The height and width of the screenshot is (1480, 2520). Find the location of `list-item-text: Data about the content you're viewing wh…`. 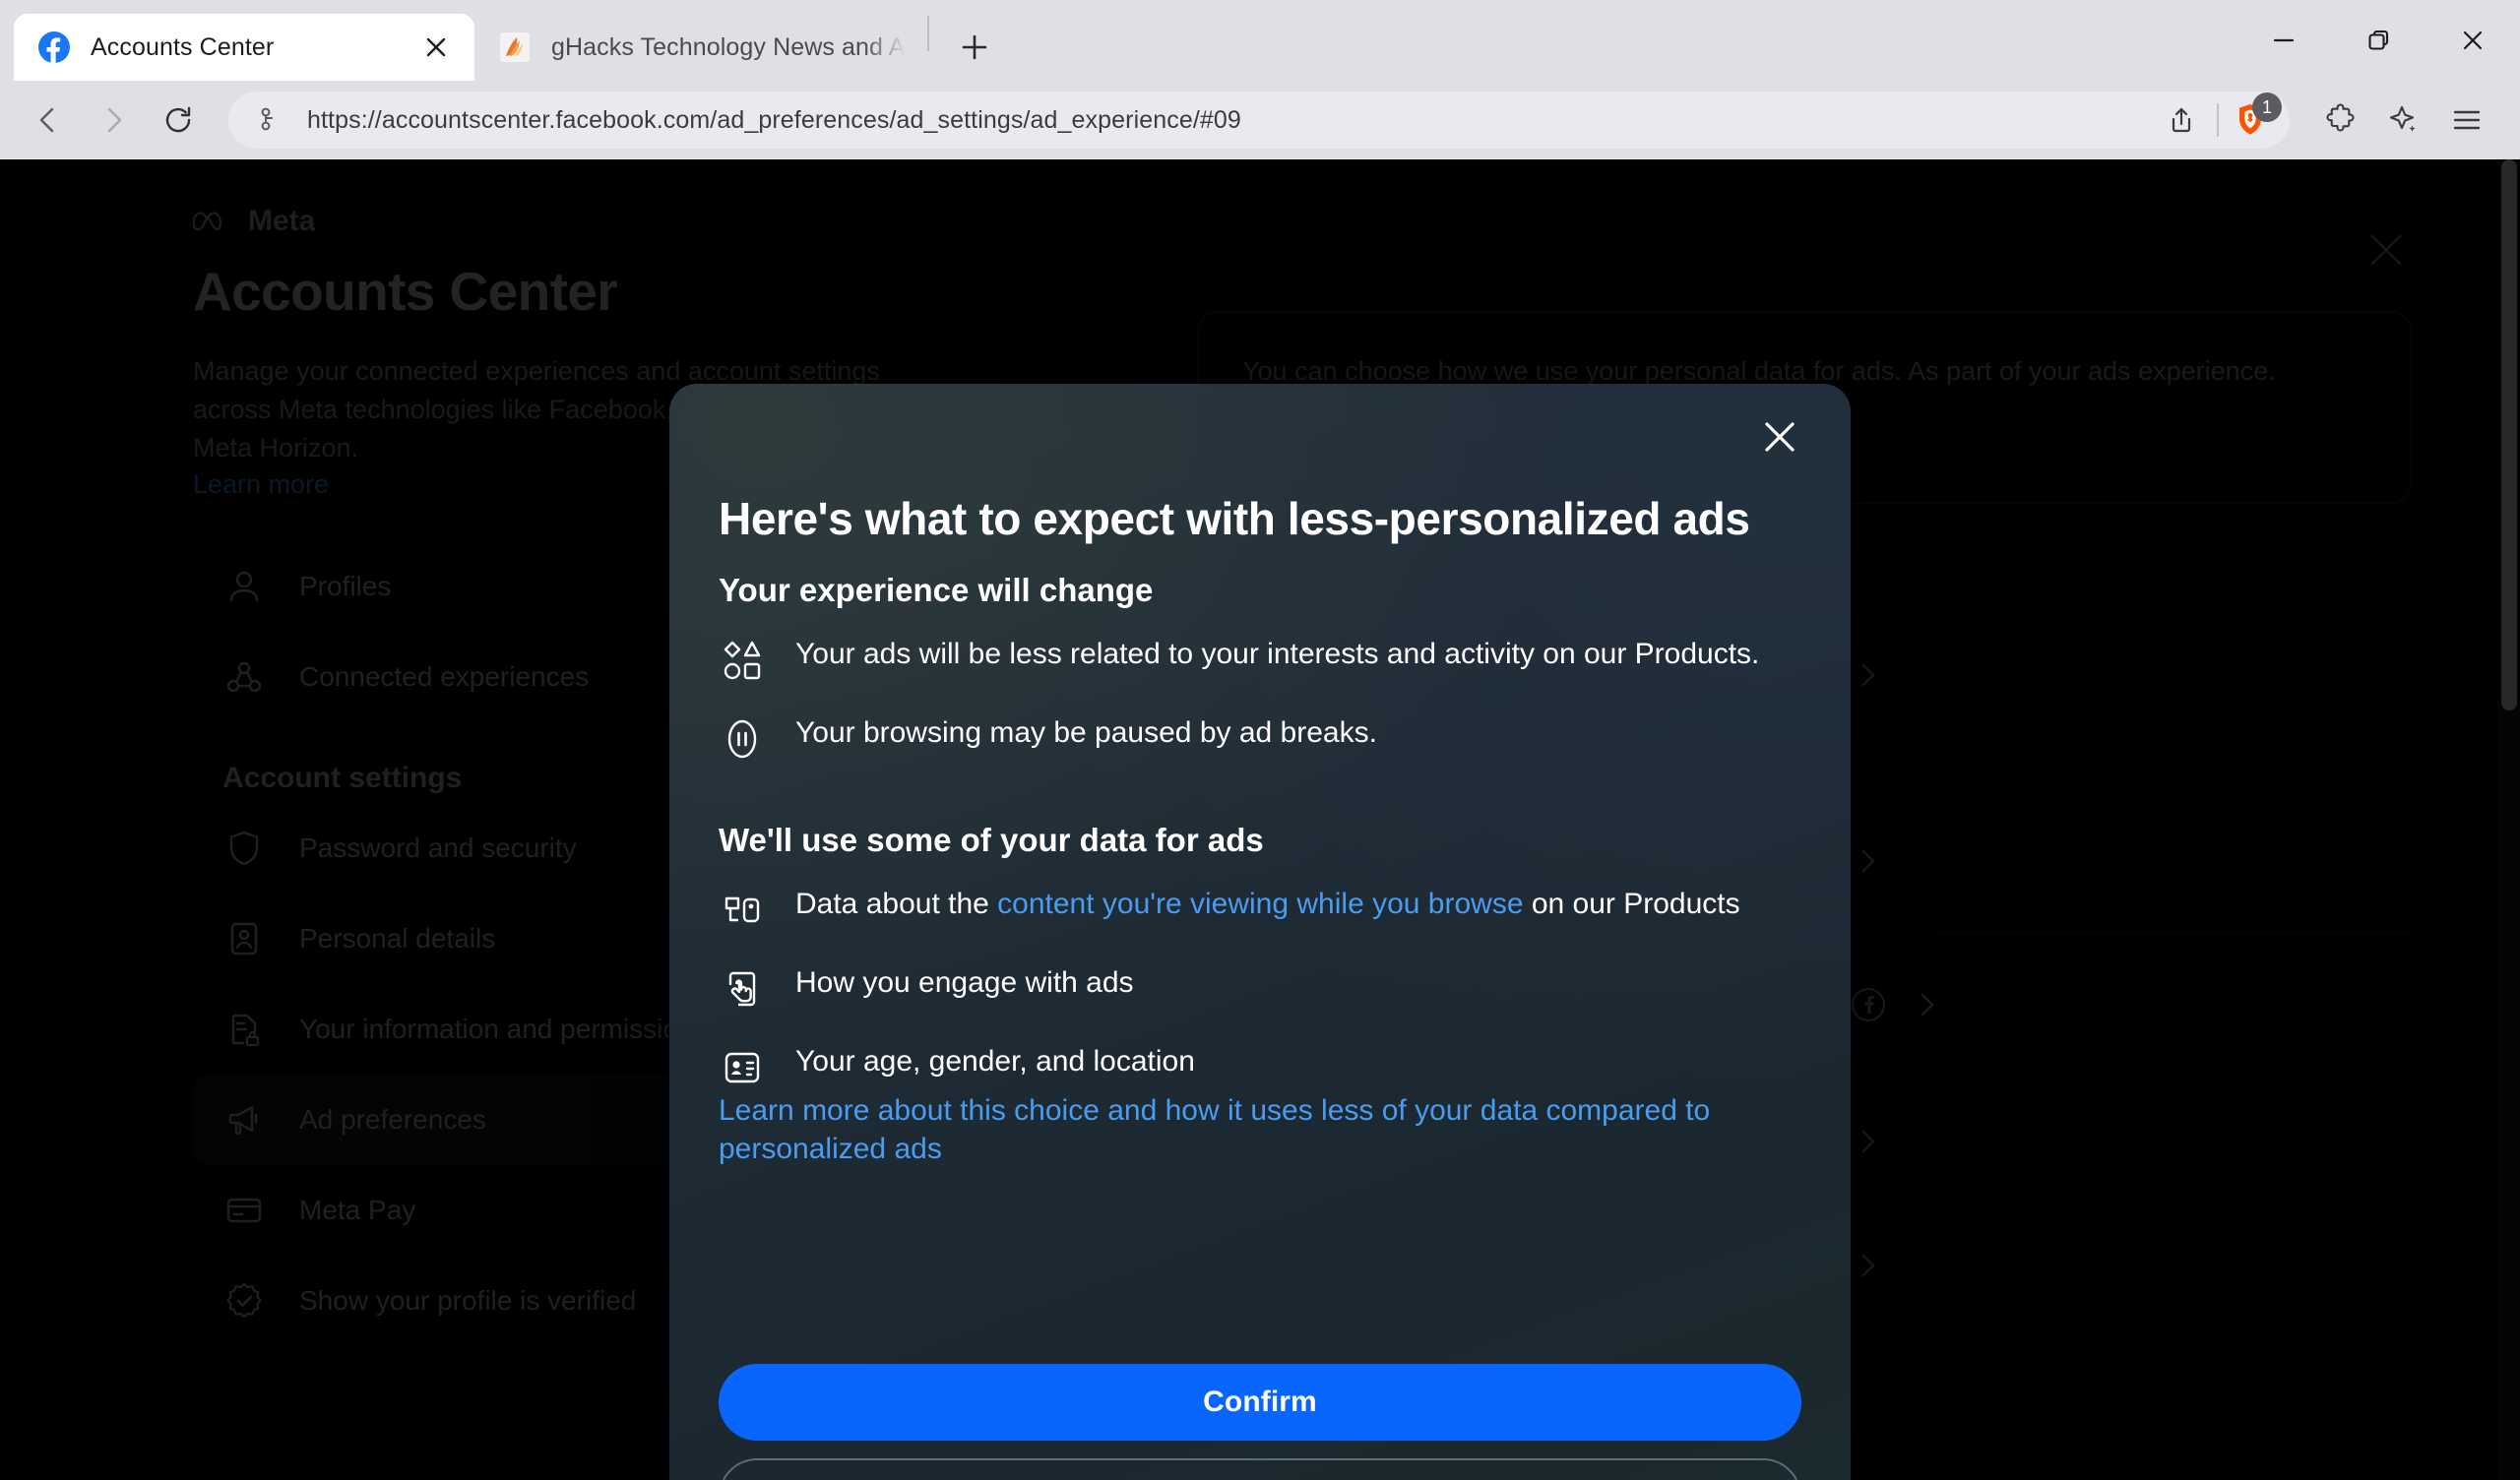

list-item-text: Data about the content you're viewing wh… is located at coordinates (1267, 905).